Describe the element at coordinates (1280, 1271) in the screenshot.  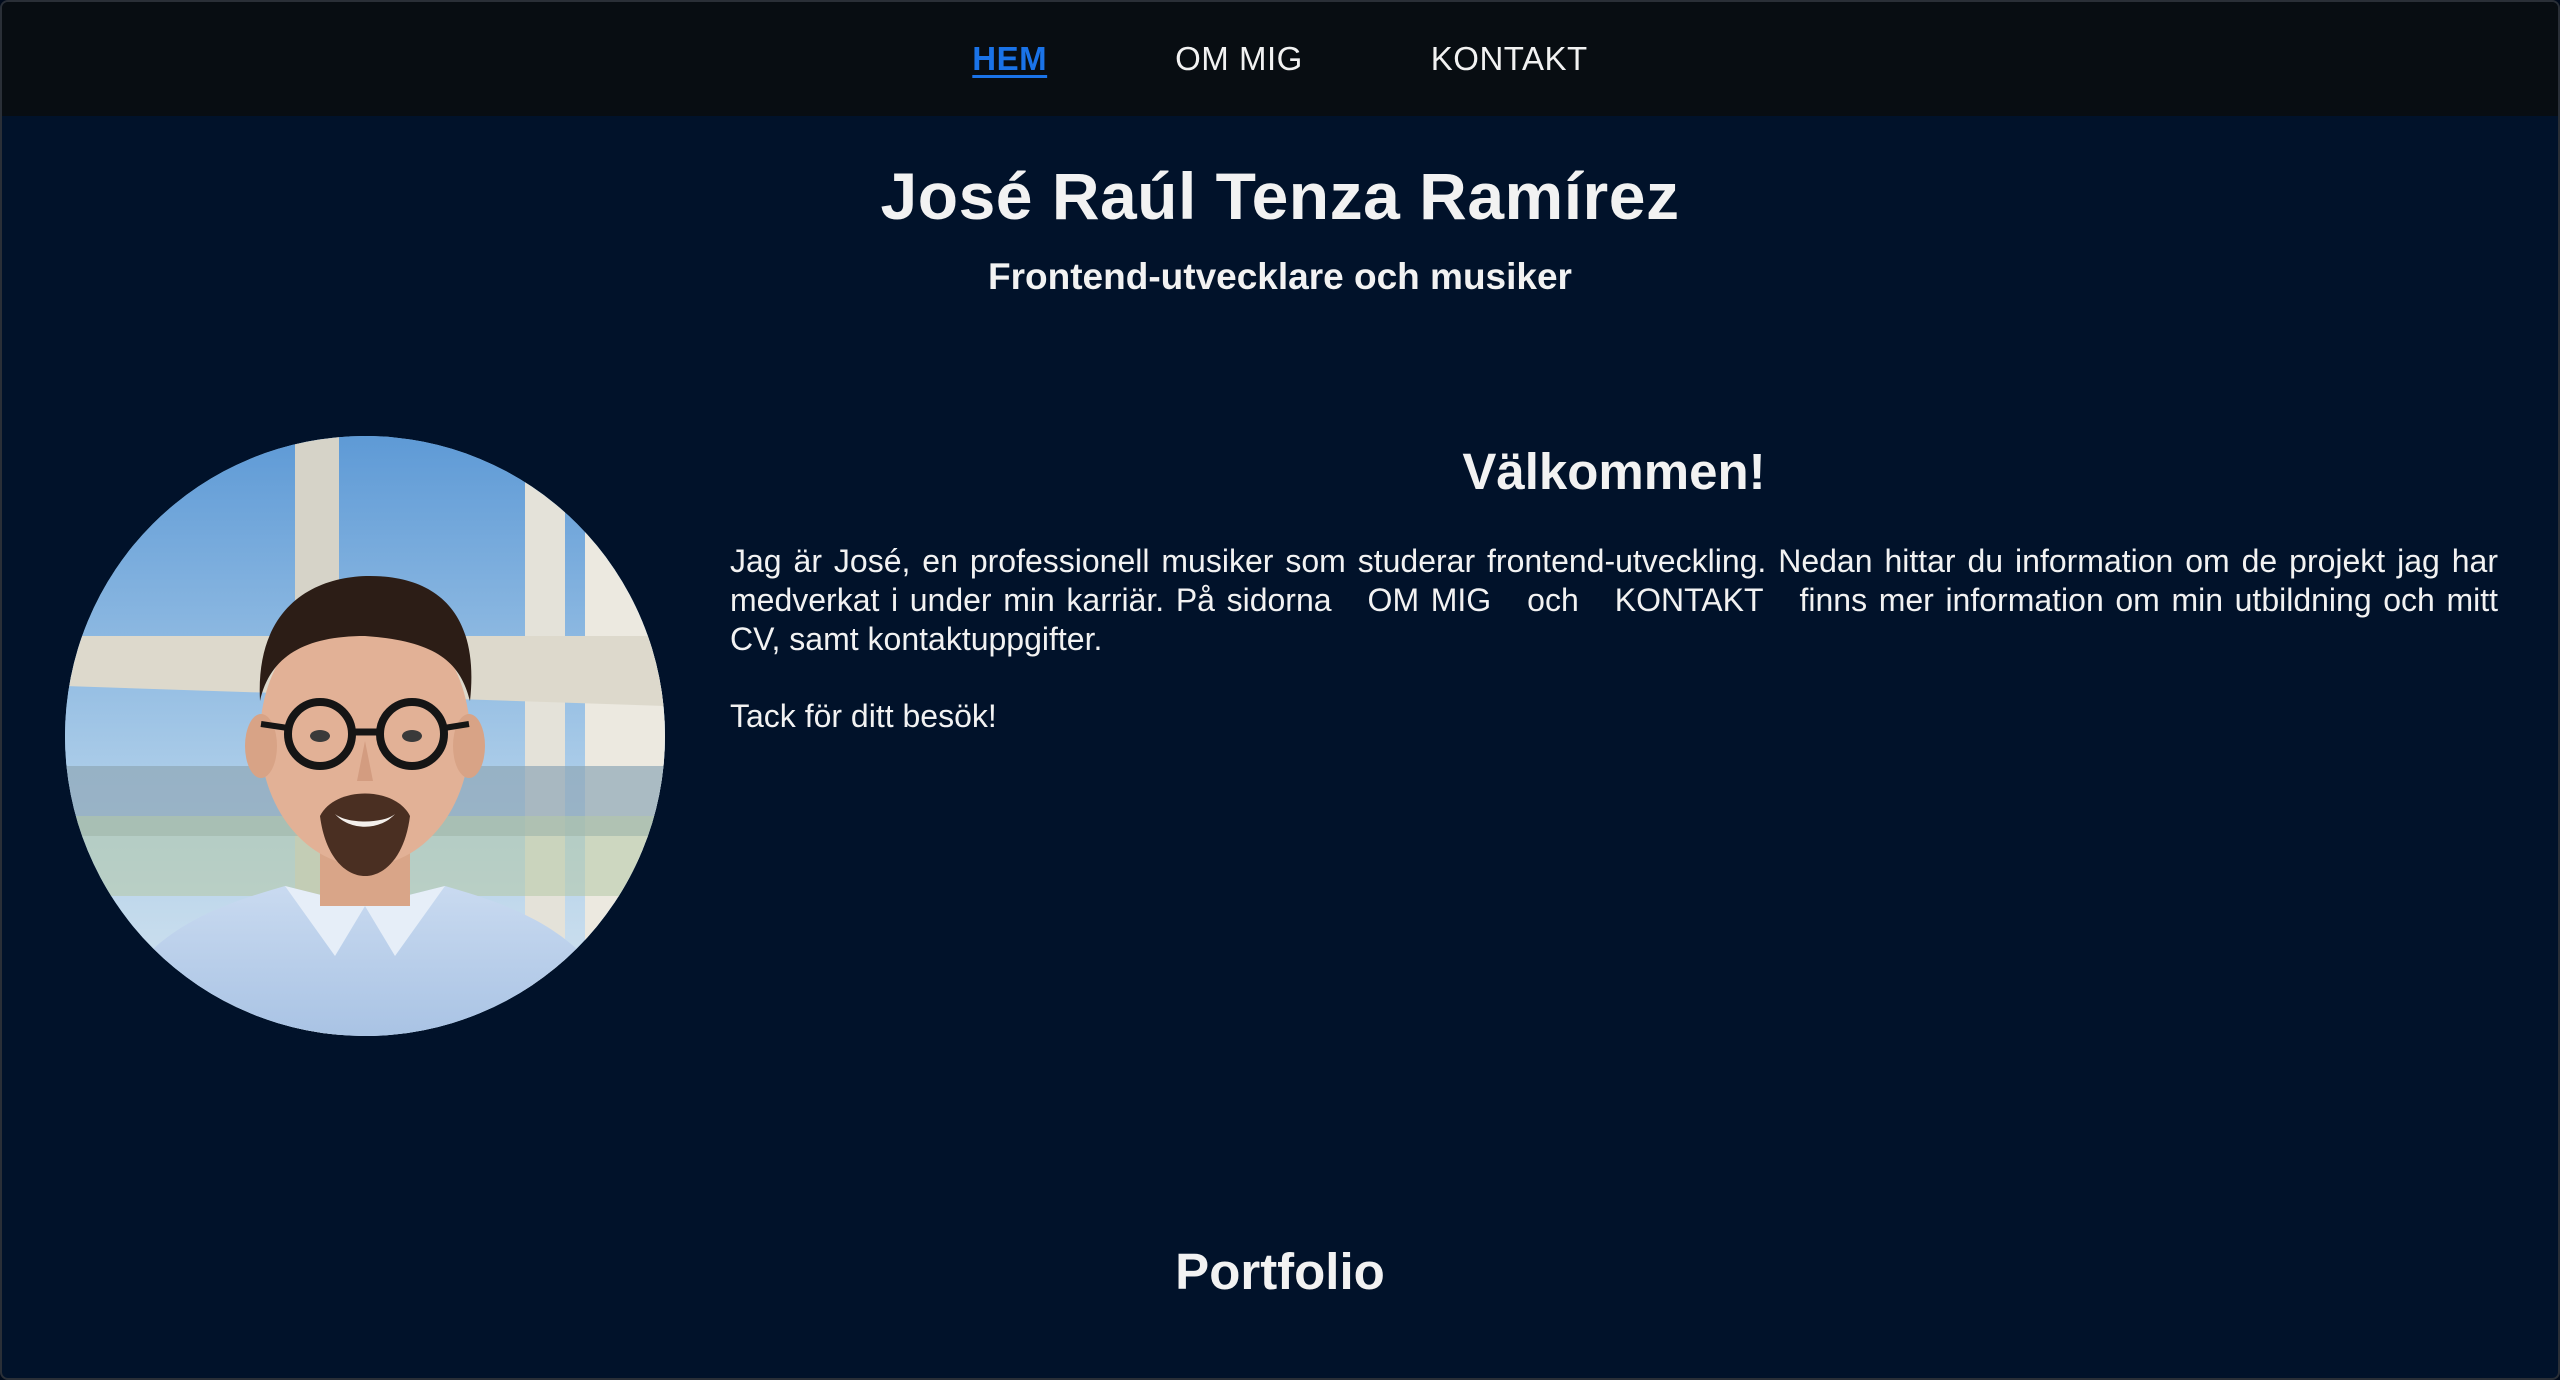
I see `portfolio-heading: Portfolio` at that location.